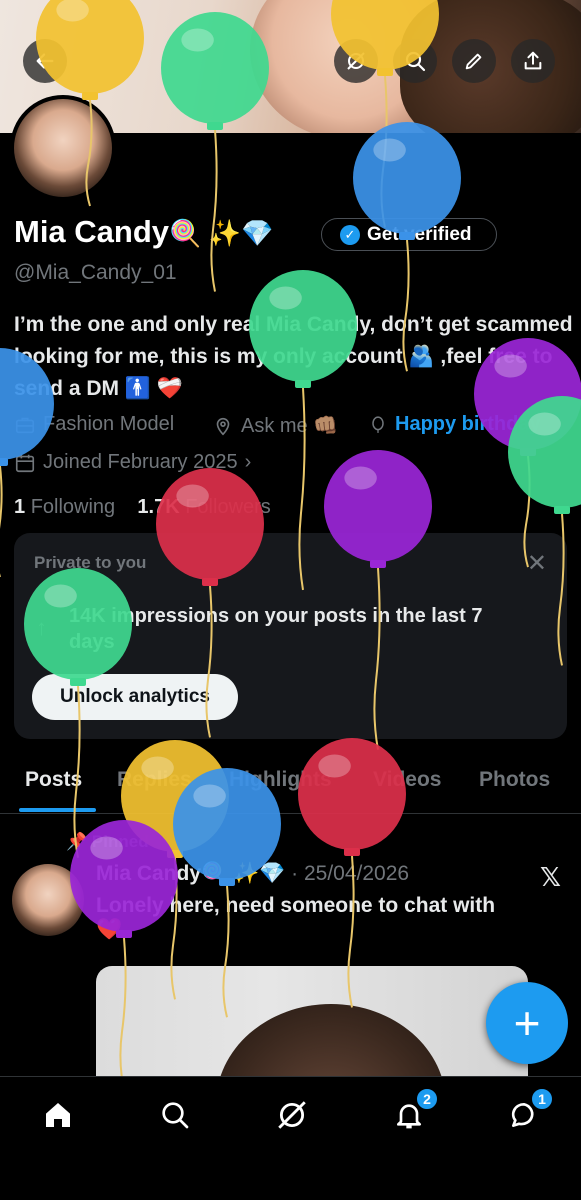  I want to click on messages-badge: 1, so click(542, 1099).